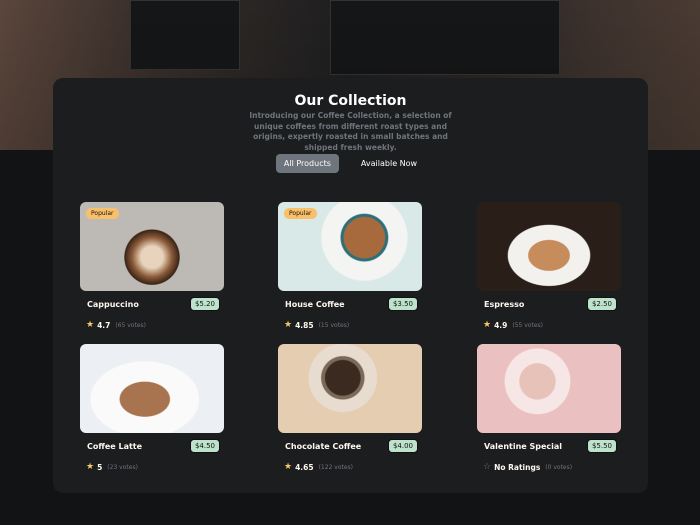 The width and height of the screenshot is (700, 525). I want to click on rating-value: 4.85, so click(304, 325).